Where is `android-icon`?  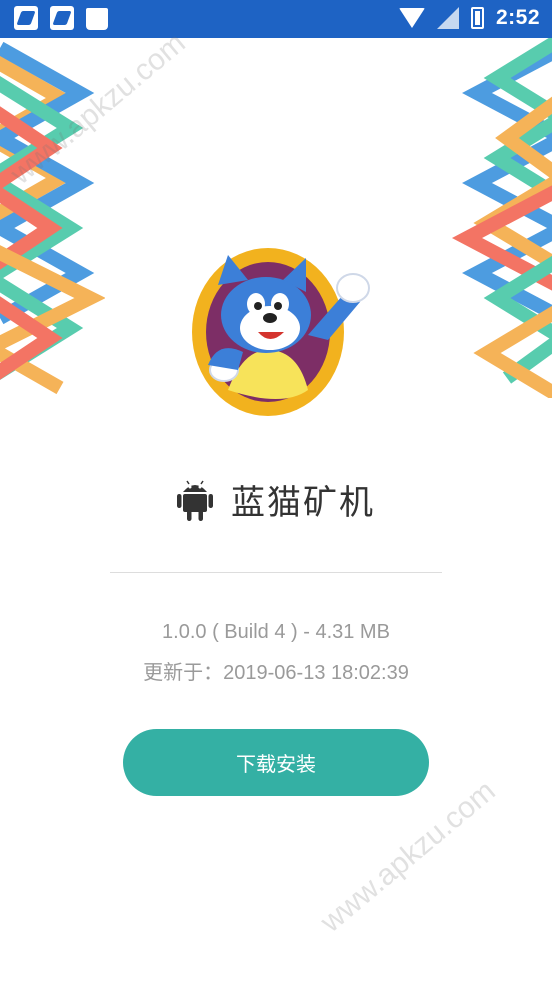 android-icon is located at coordinates (195, 500).